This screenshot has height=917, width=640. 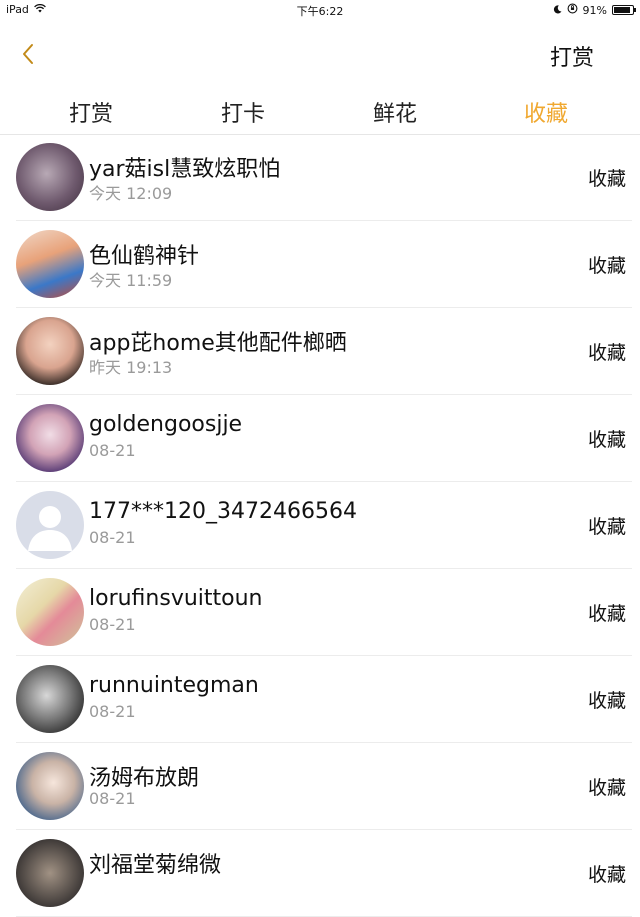 I want to click on list-item: runnuintegman 08-21 收藏, so click(x=324, y=699).